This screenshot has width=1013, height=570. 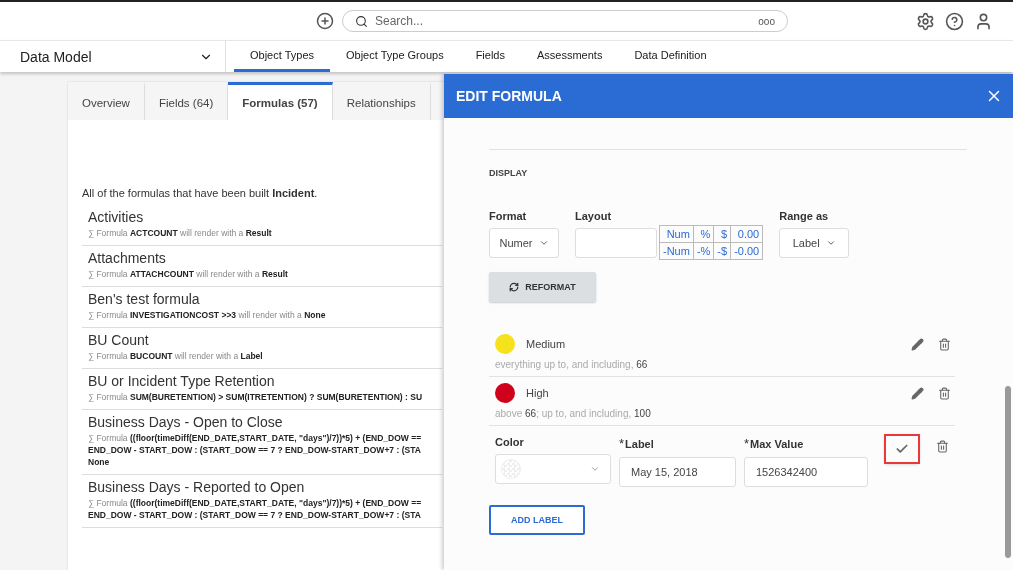 What do you see at coordinates (746, 251) in the screenshot?
I see `preview-cell: -0.00` at bounding box center [746, 251].